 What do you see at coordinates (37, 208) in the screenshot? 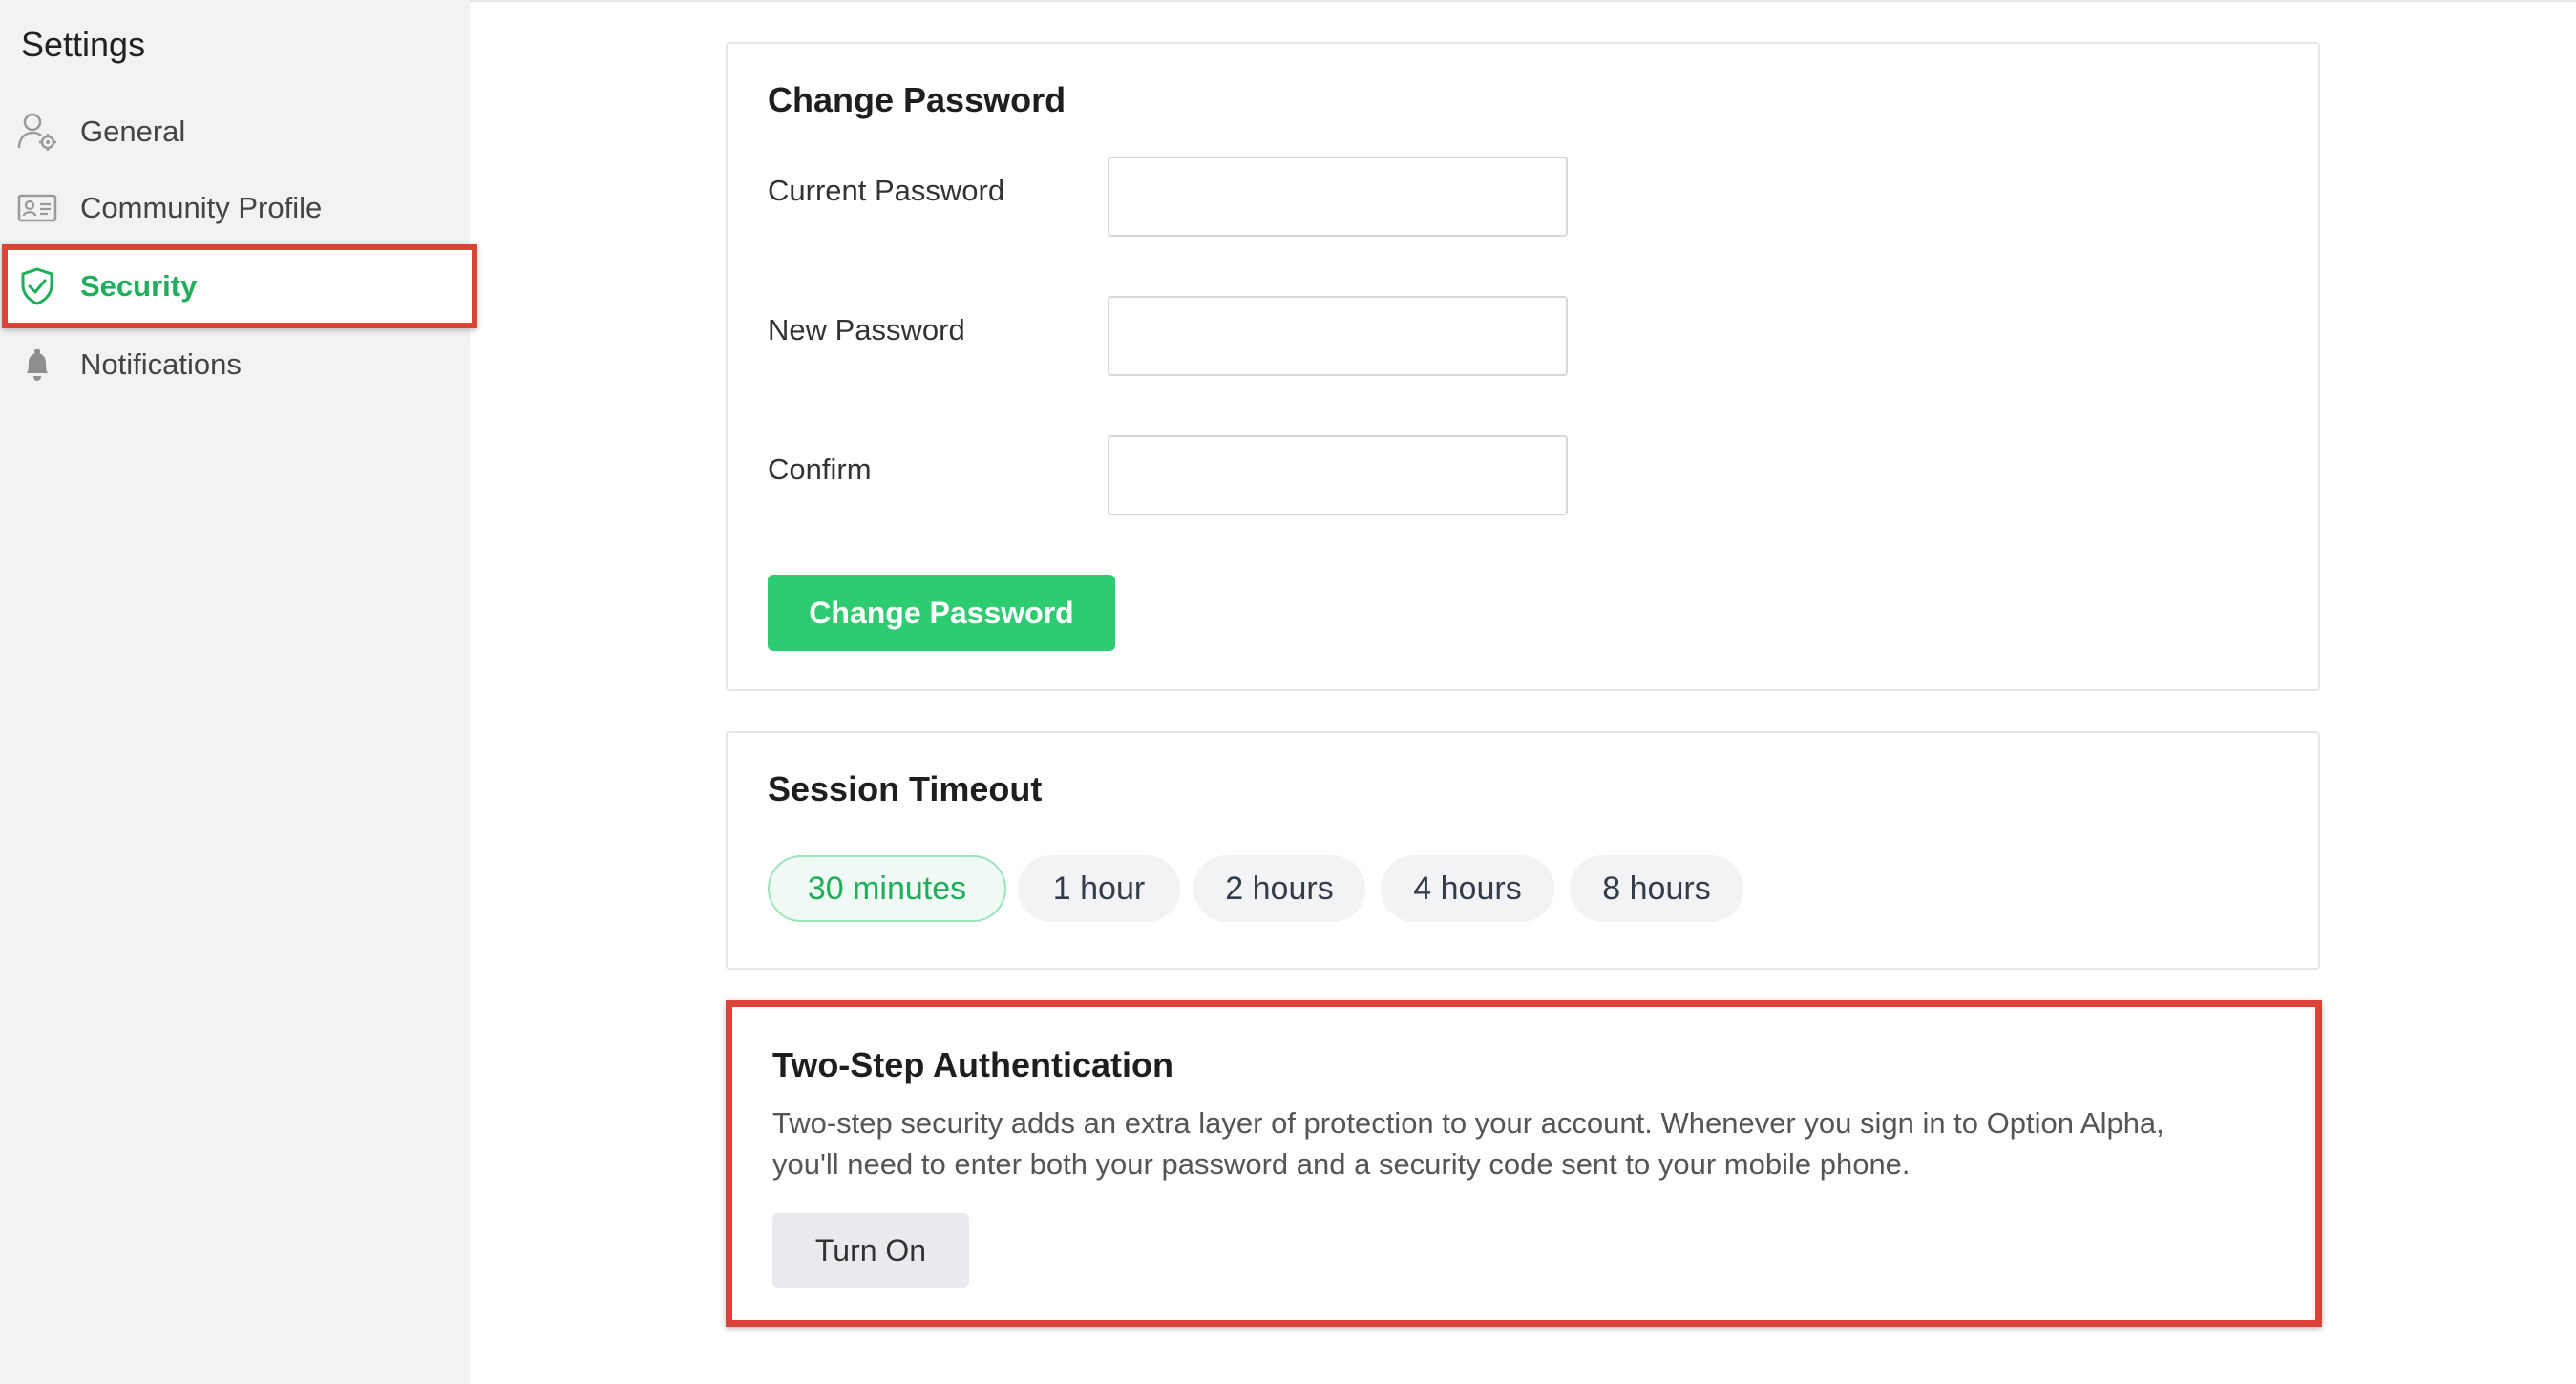
I see `id-card-icon` at bounding box center [37, 208].